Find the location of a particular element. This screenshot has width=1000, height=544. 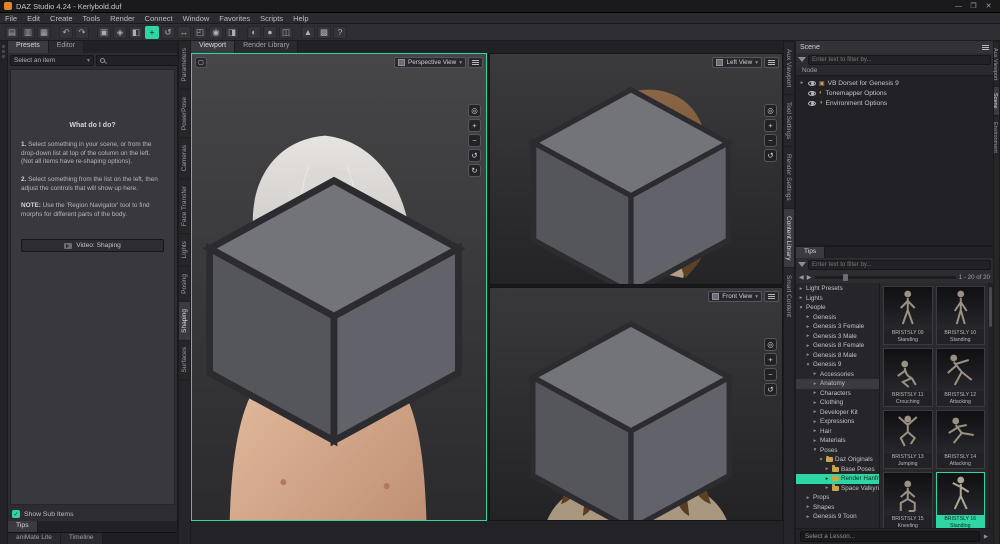

tab-viewport: Viewport is located at coordinates (213, 47).